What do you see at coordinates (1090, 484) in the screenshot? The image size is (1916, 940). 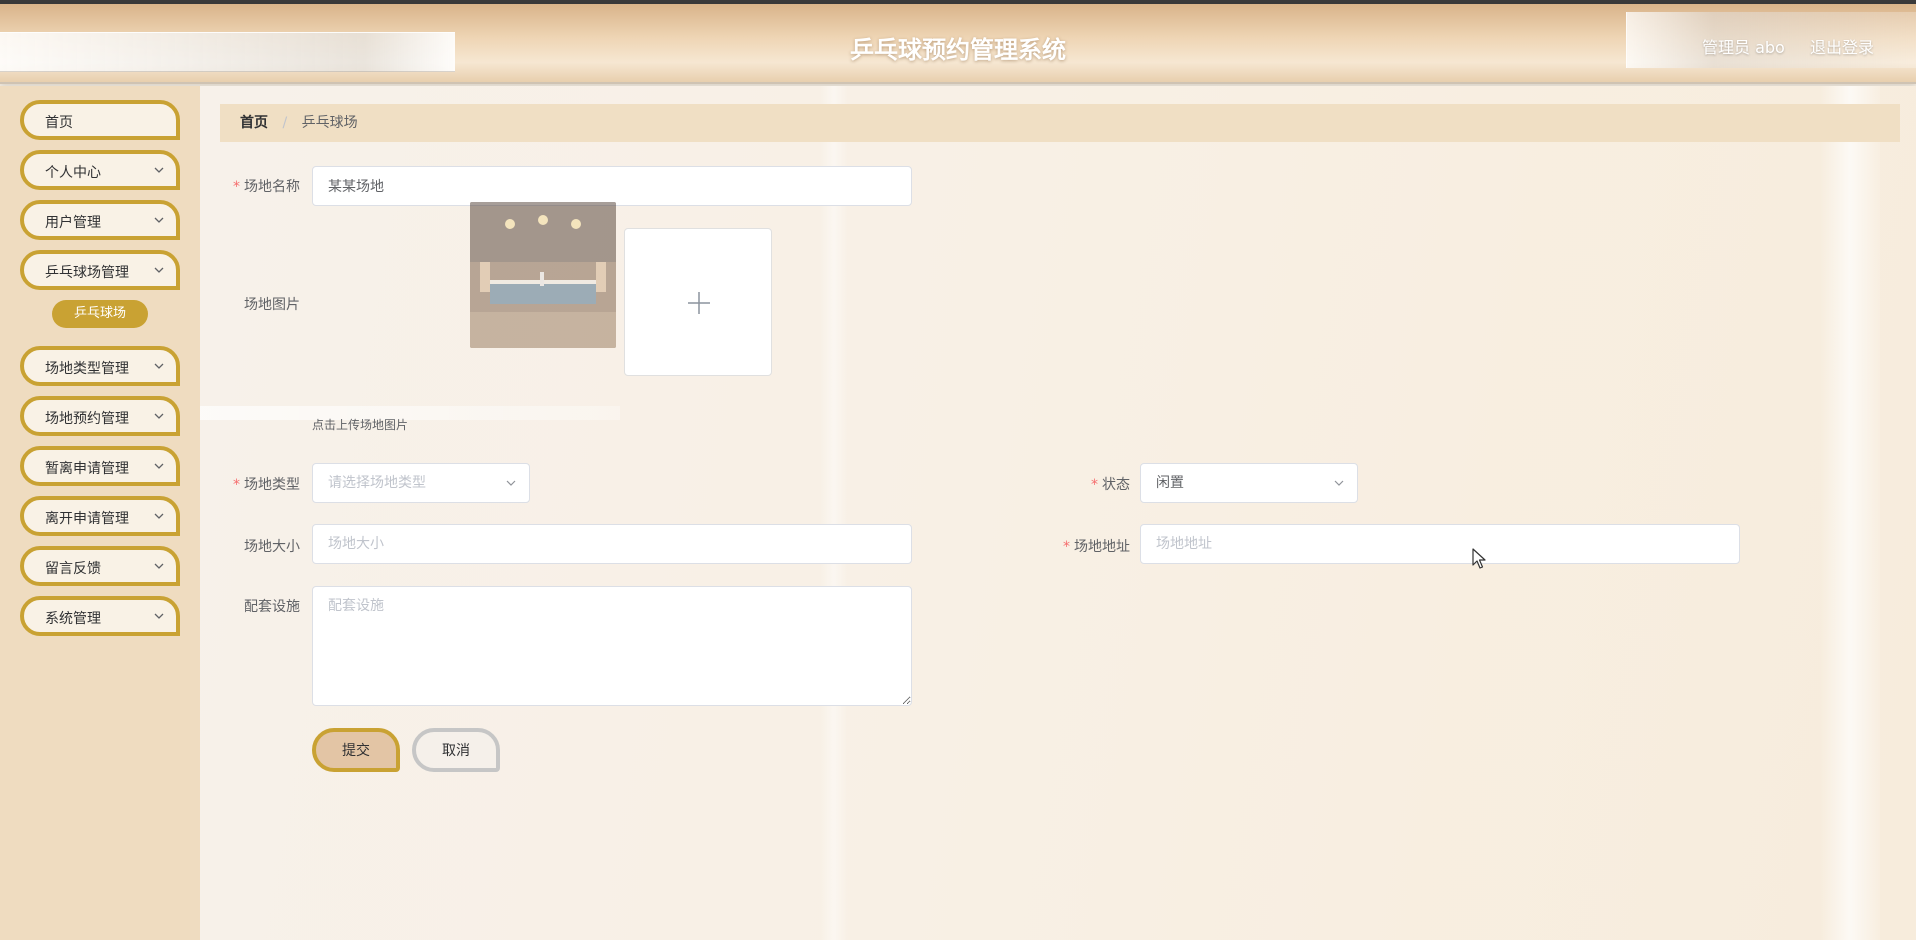 I see `status-label: * 状态` at bounding box center [1090, 484].